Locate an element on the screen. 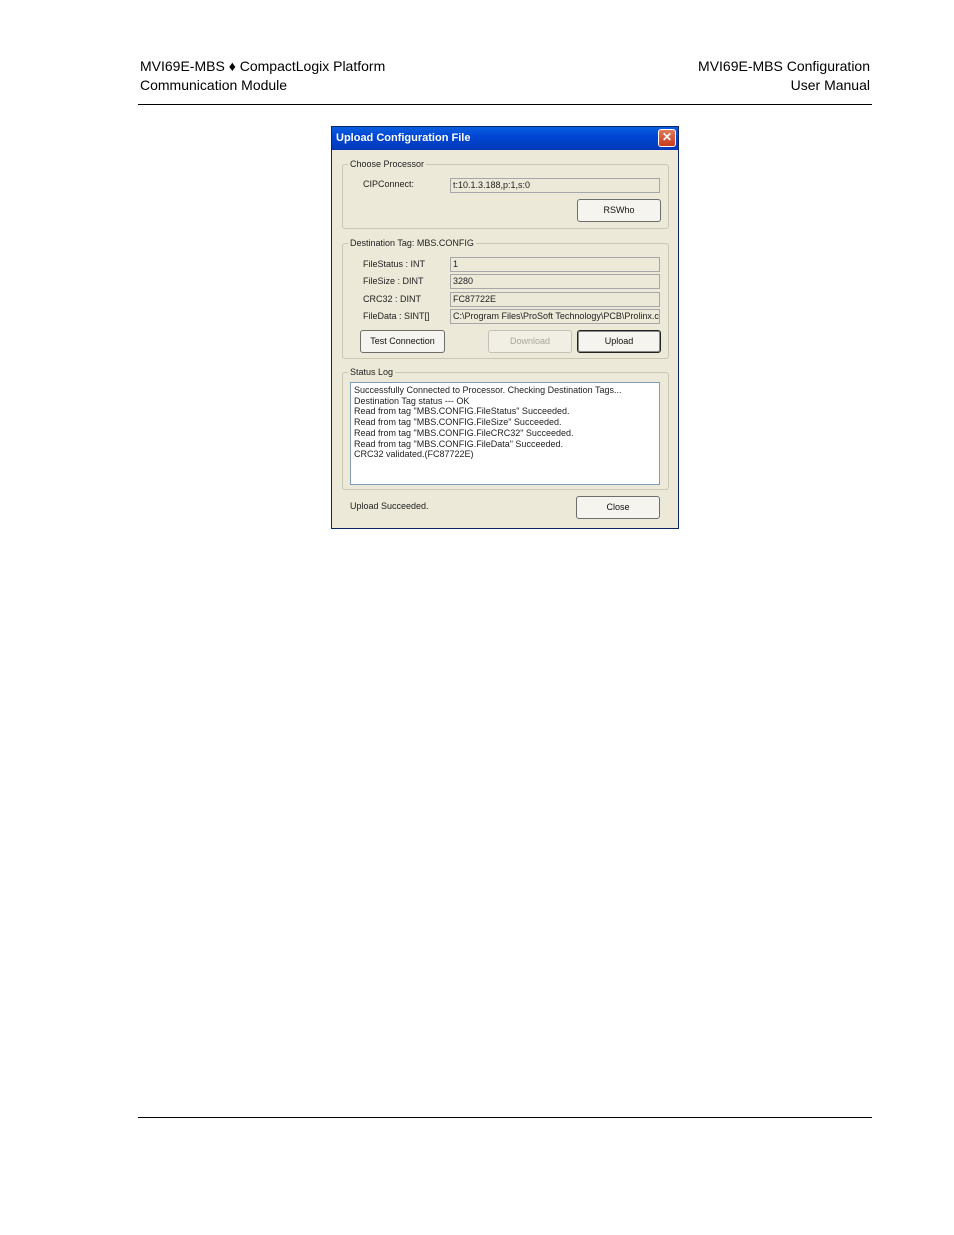 The width and height of the screenshot is (954, 1235). dialog-titlebar: Upload Configuration File ✕ is located at coordinates (505, 138).